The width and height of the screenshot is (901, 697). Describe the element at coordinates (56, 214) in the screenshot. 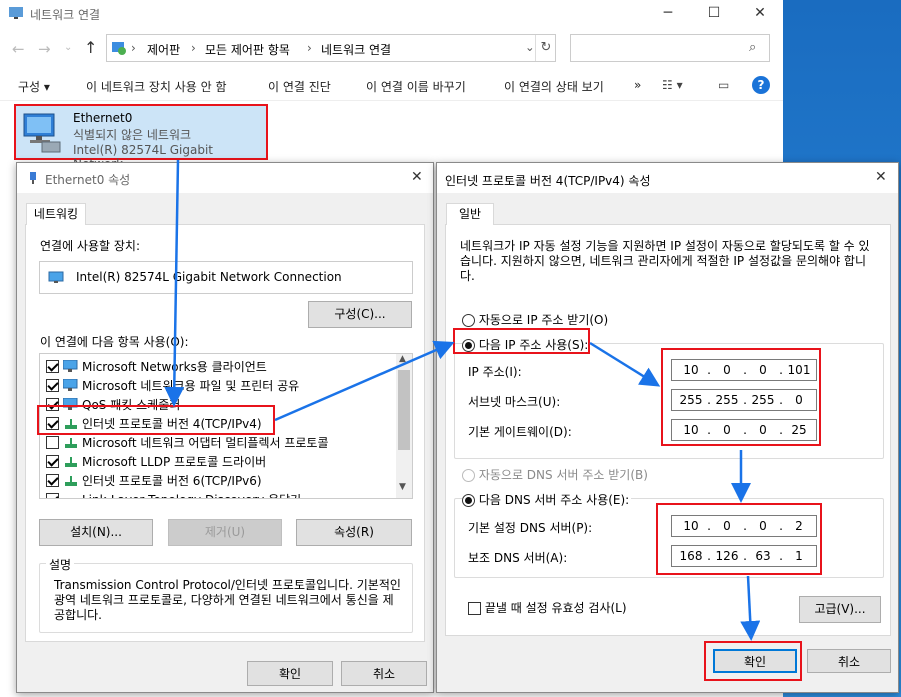

I see `tab-networking: 네트워킹` at that location.